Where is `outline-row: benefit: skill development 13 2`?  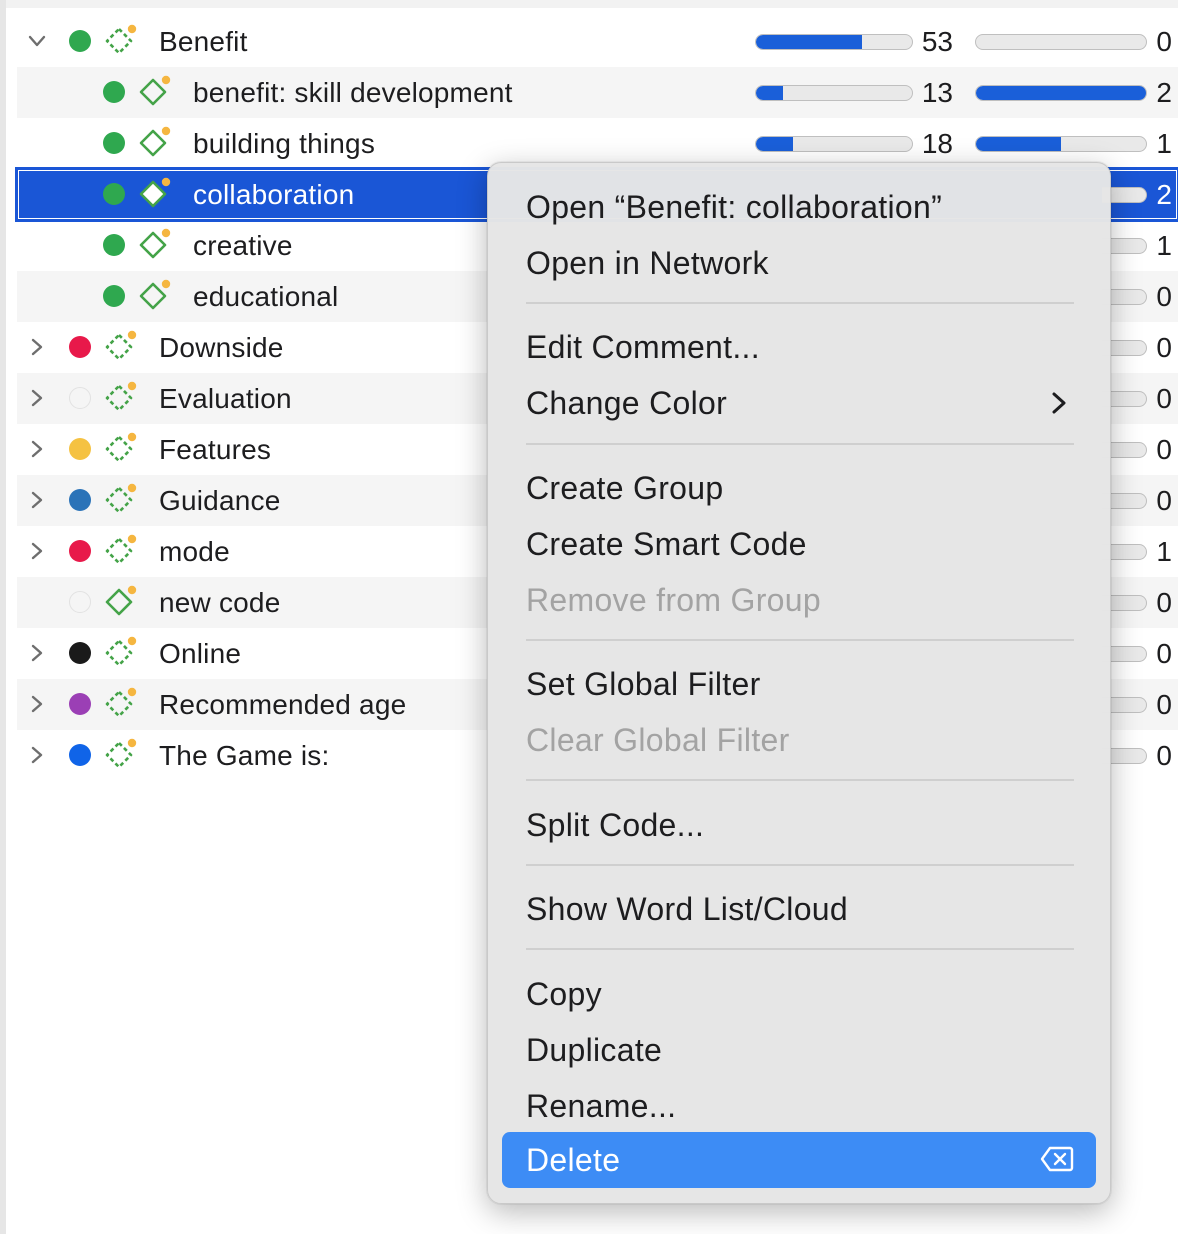 outline-row: benefit: skill development 13 2 is located at coordinates (597, 92).